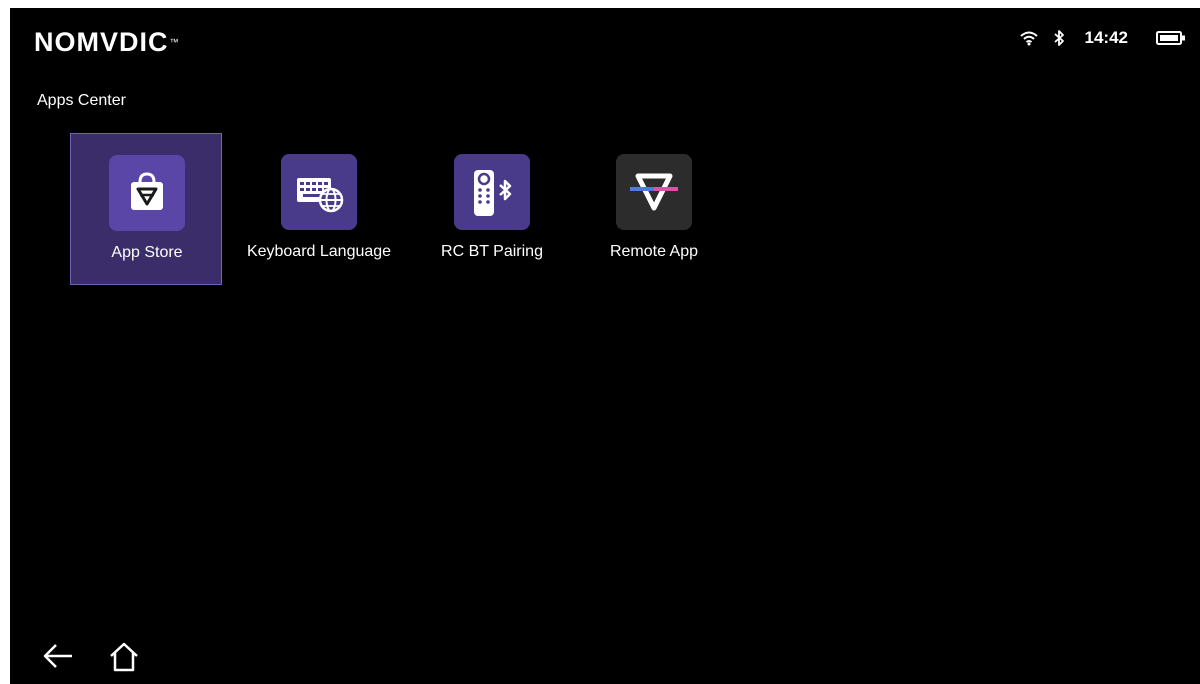 This screenshot has height=684, width=1200. I want to click on back-arrow-icon, so click(58, 658).